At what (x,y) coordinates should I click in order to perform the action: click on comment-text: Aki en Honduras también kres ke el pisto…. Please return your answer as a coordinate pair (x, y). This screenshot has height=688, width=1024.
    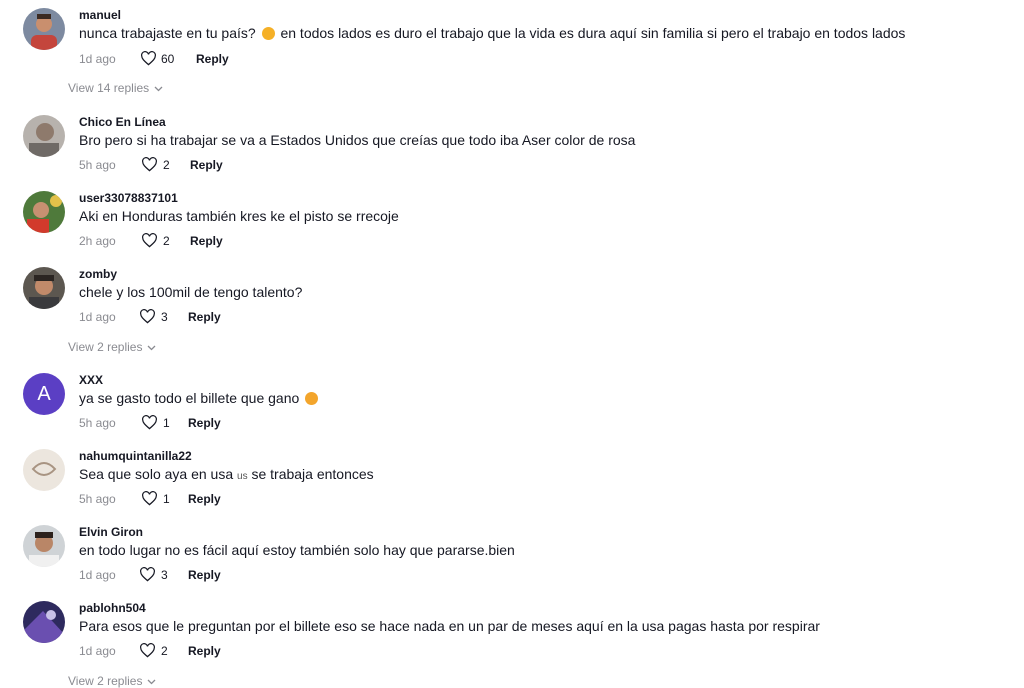
    Looking at the image, I should click on (239, 216).